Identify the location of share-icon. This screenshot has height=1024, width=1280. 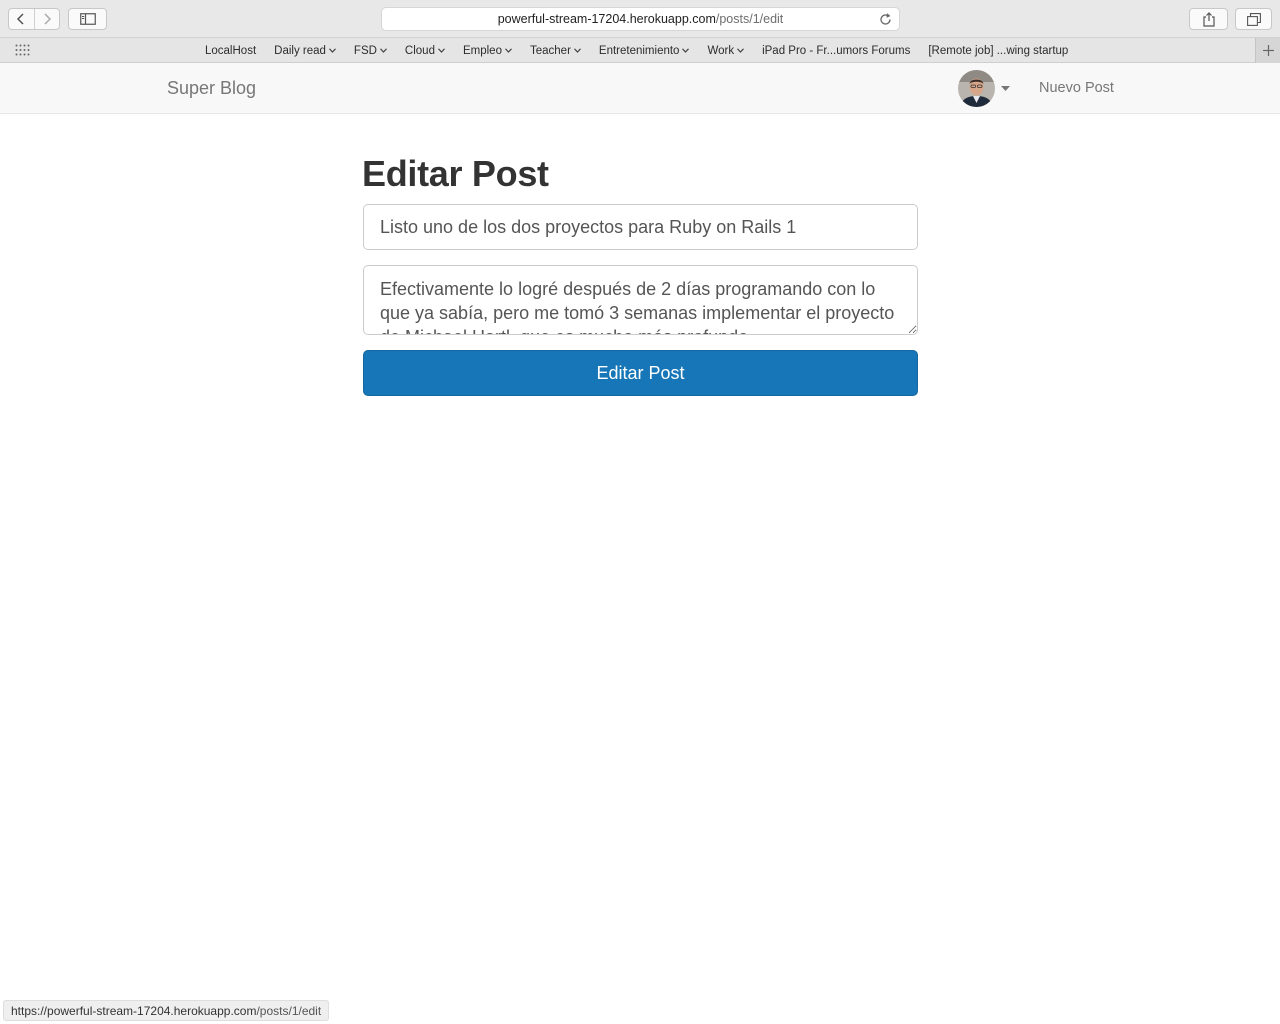
(1208, 19).